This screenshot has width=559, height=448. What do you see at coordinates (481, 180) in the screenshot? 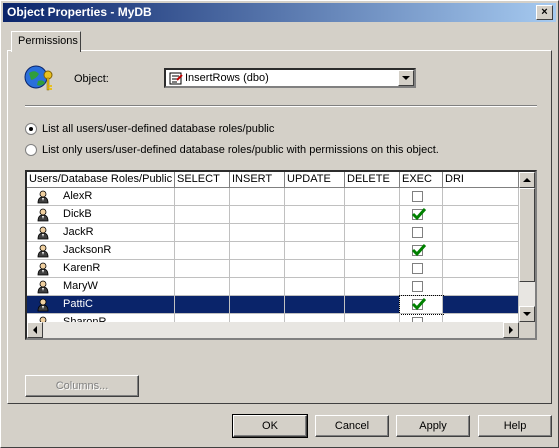
I see `col-header-dri: DRI` at bounding box center [481, 180].